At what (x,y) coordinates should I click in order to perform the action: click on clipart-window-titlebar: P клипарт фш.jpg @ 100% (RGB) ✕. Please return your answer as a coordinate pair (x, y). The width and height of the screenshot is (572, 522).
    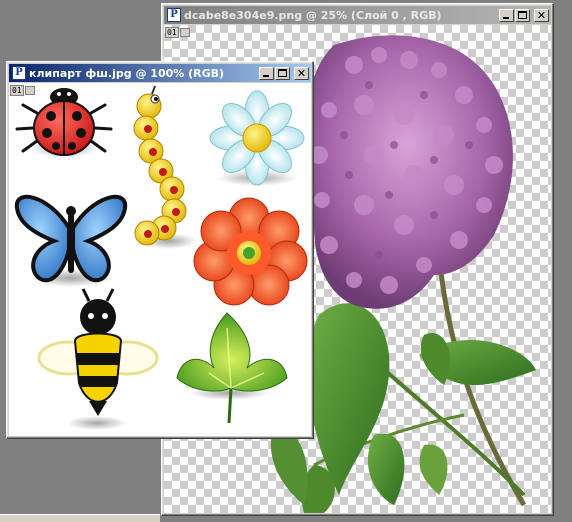
    Looking at the image, I should click on (160, 73).